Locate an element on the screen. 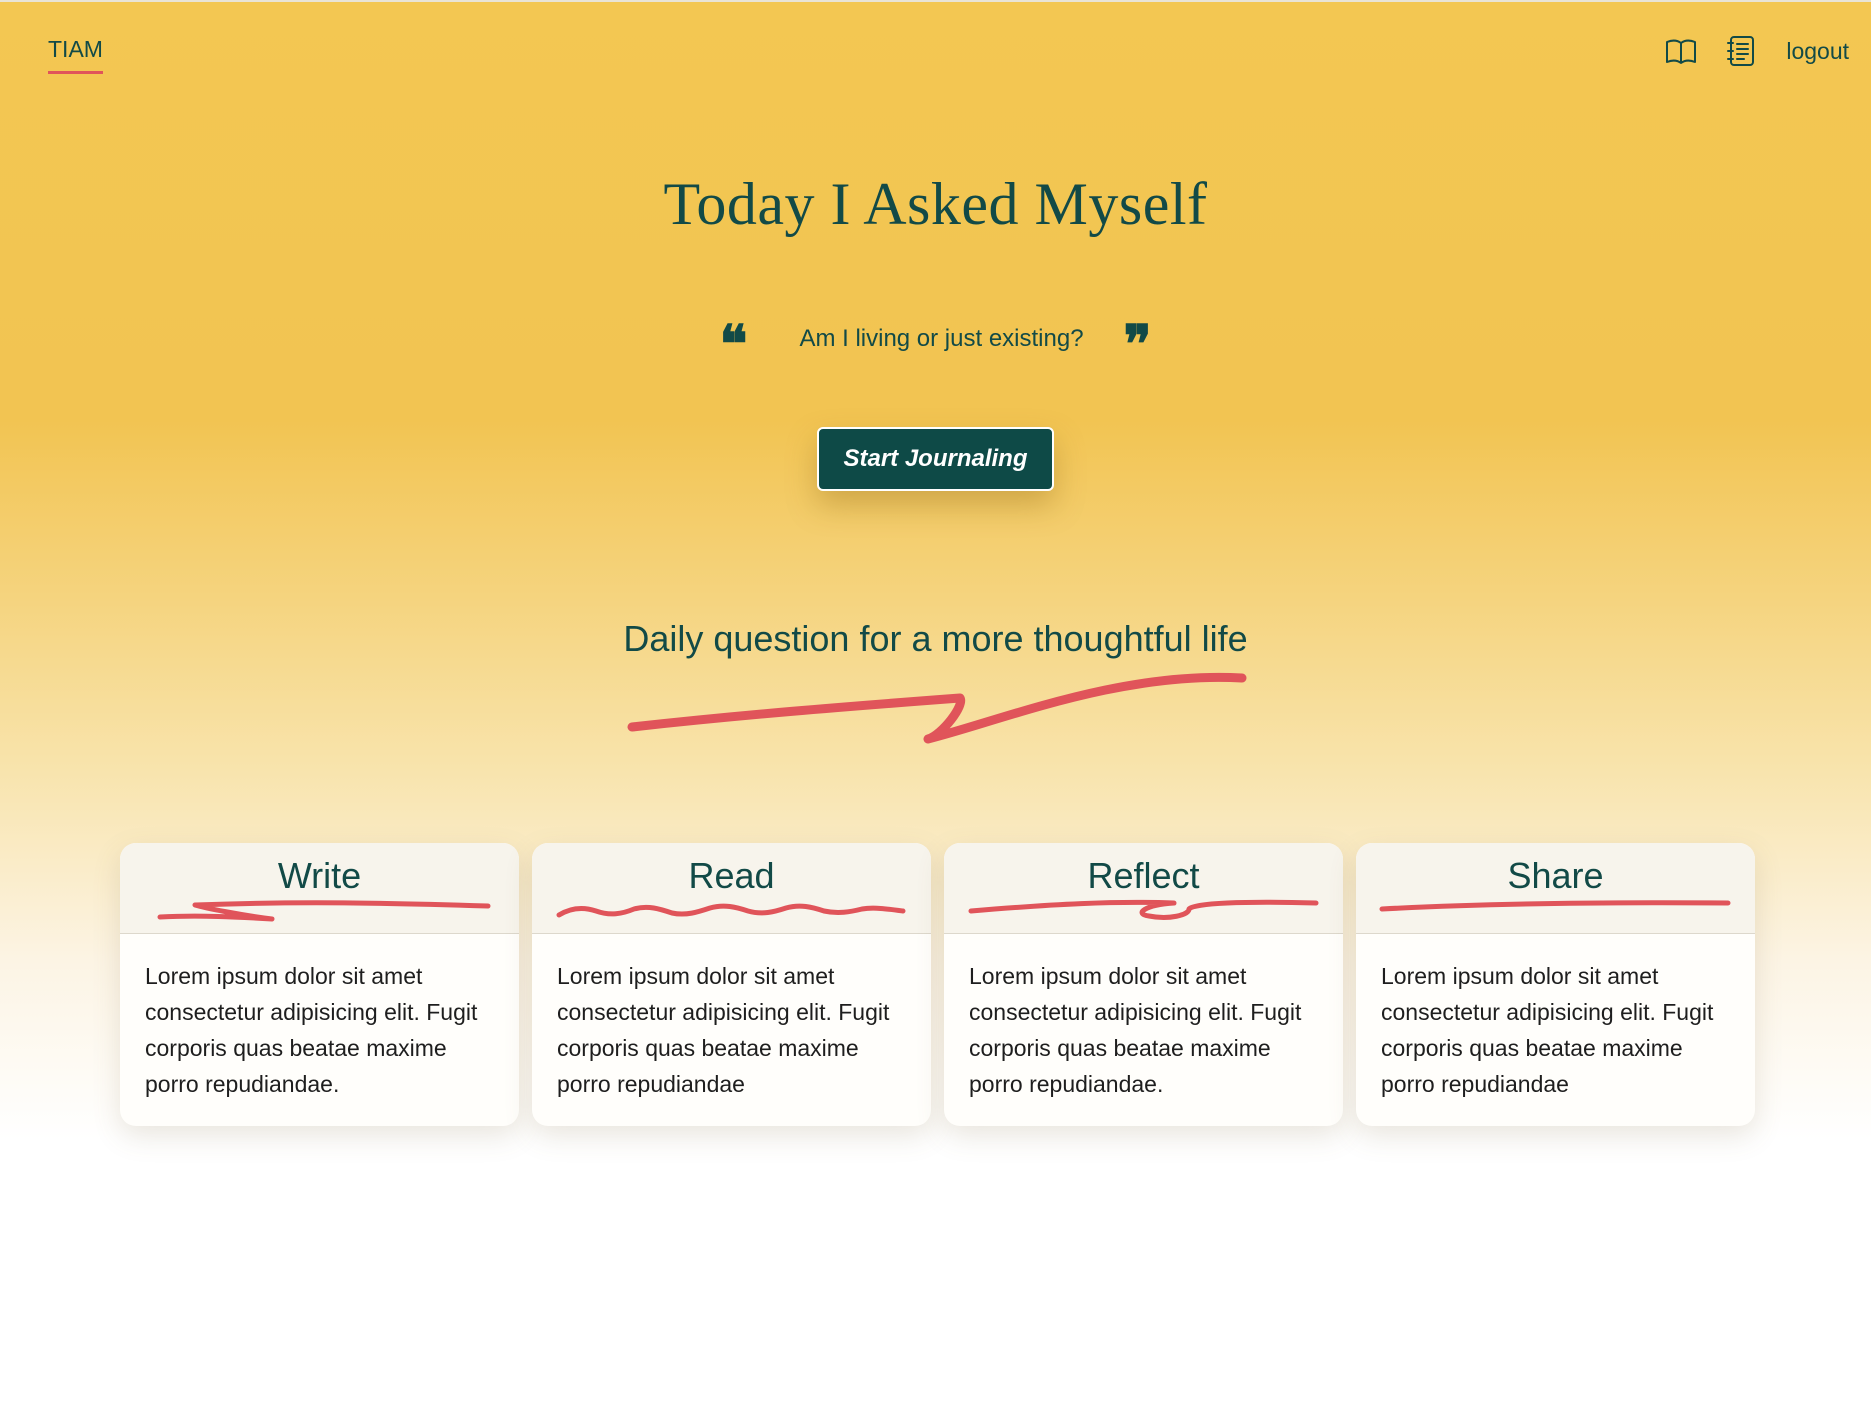 This screenshot has height=1411, width=1871. book-open-icon is located at coordinates (1681, 51).